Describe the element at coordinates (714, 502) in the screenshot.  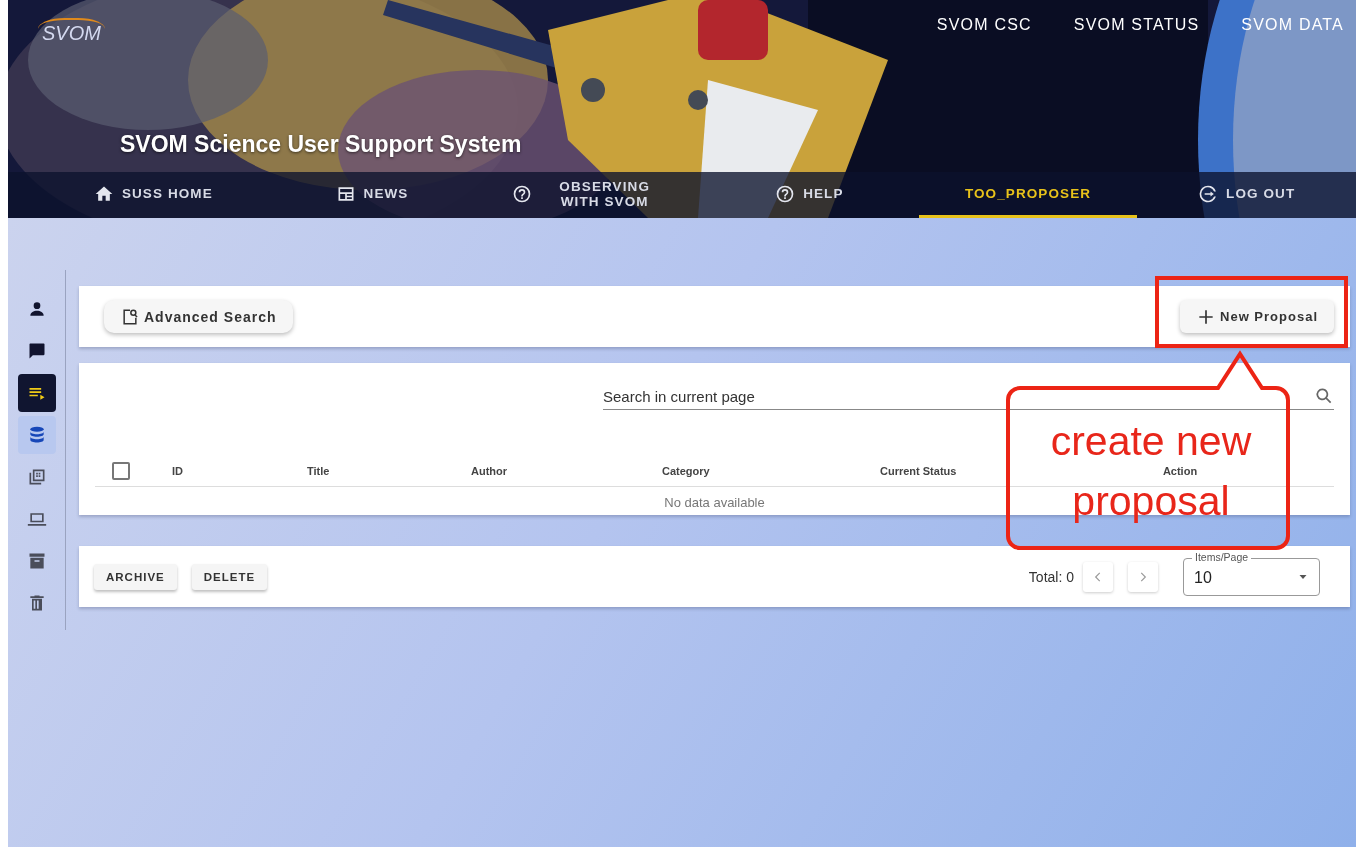
I see `empty-message: No data available` at that location.